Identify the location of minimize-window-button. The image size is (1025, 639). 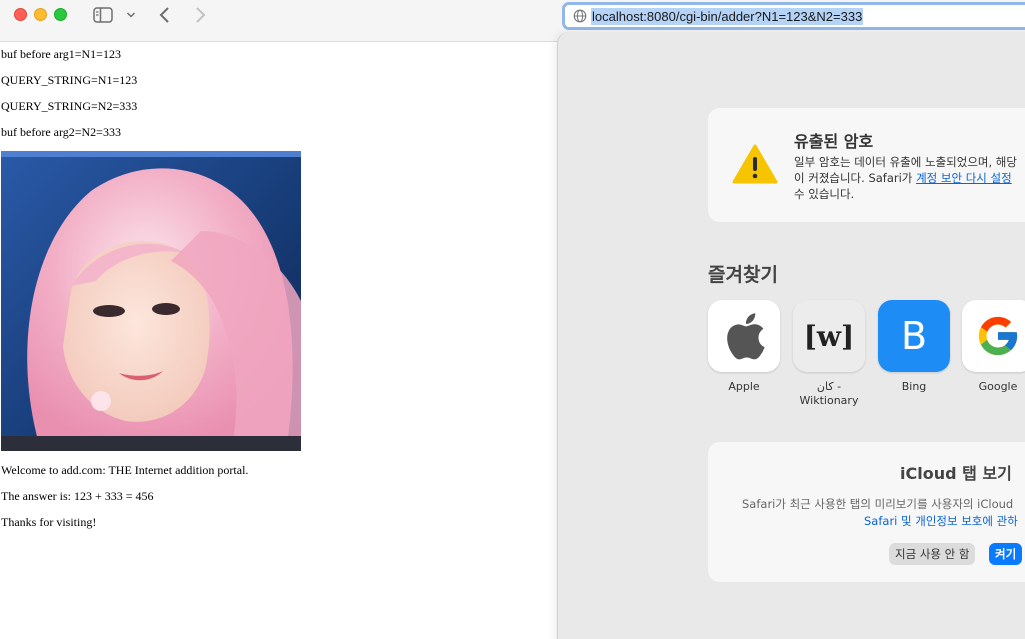
(40, 14).